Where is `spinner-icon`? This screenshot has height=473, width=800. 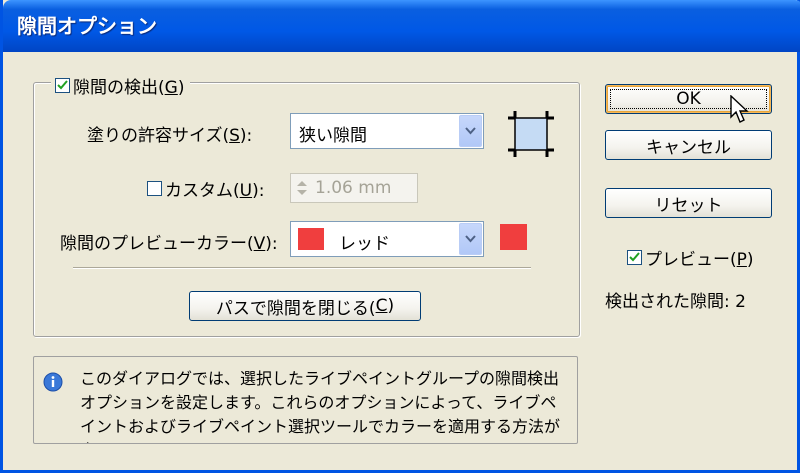 spinner-icon is located at coordinates (302, 188).